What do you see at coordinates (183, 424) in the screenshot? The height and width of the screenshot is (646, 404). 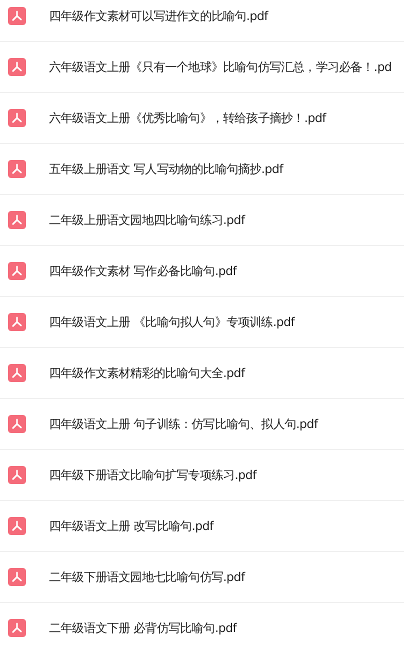 I see `file-name: 四年级语文上册 句子训练：仿写比喻句、拟人句.pdf` at bounding box center [183, 424].